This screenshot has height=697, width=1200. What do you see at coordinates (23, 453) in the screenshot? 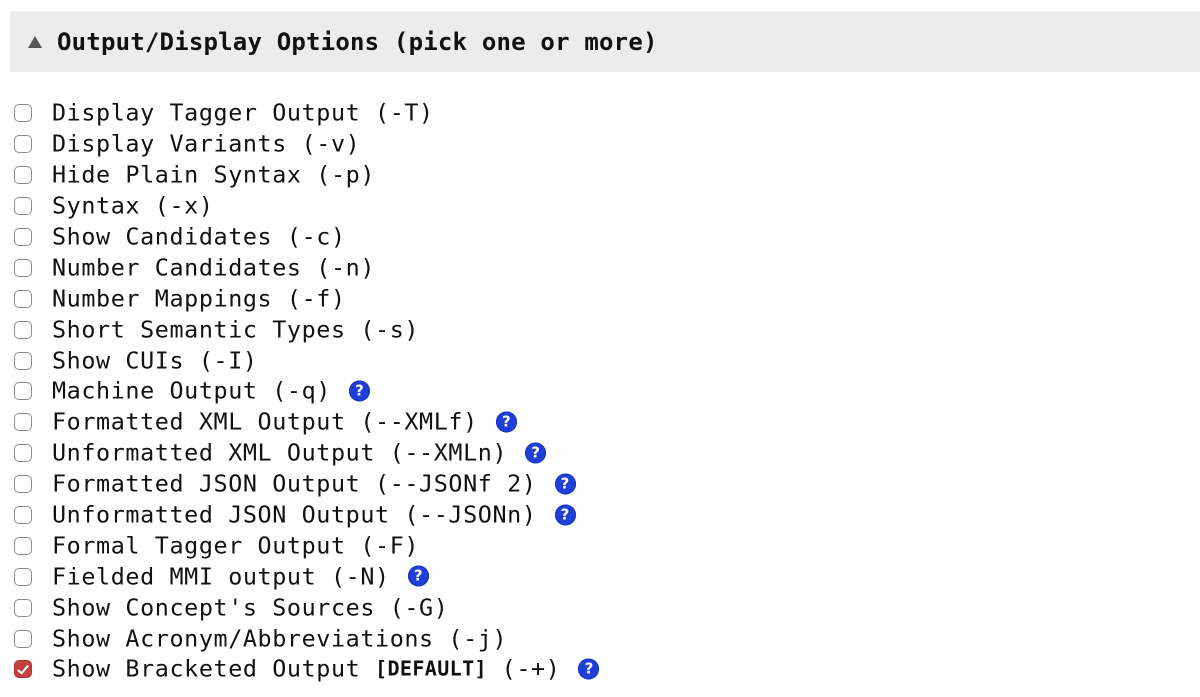
I see `checkbox-unformatted-xml-output` at bounding box center [23, 453].